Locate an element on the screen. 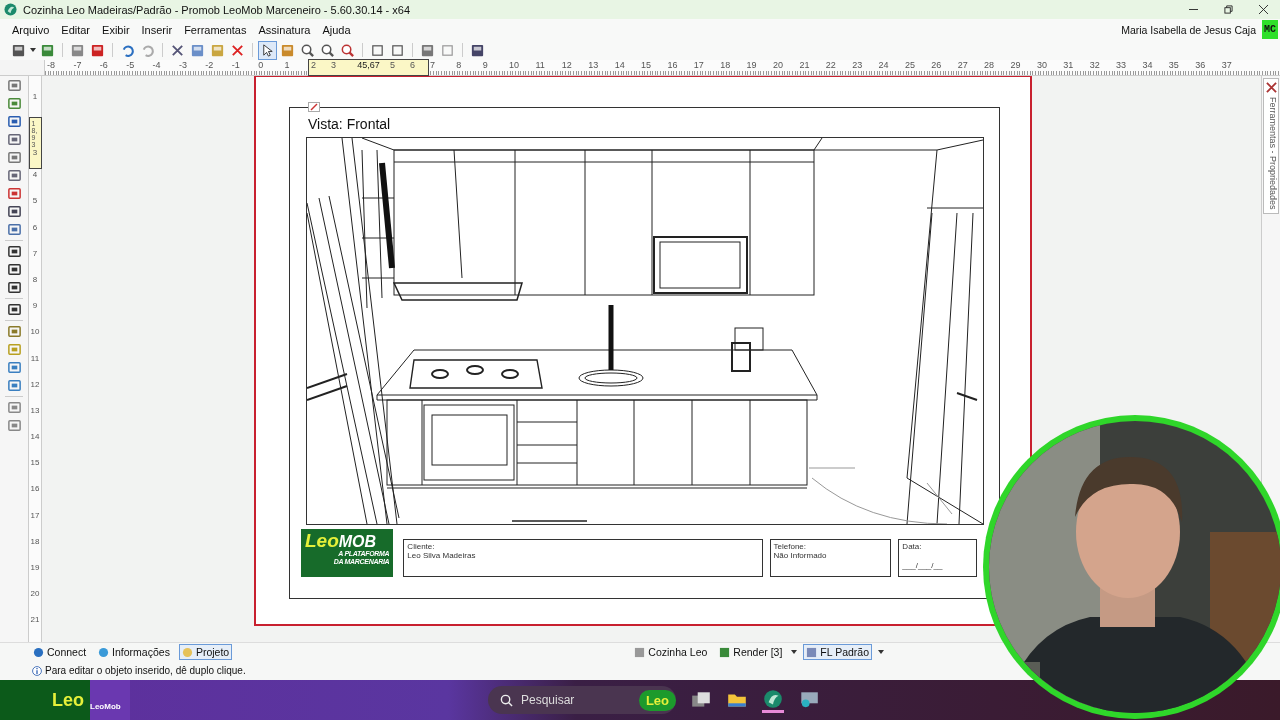 The width and height of the screenshot is (1280, 720). ruler-label: -3 is located at coordinates (182, 66).